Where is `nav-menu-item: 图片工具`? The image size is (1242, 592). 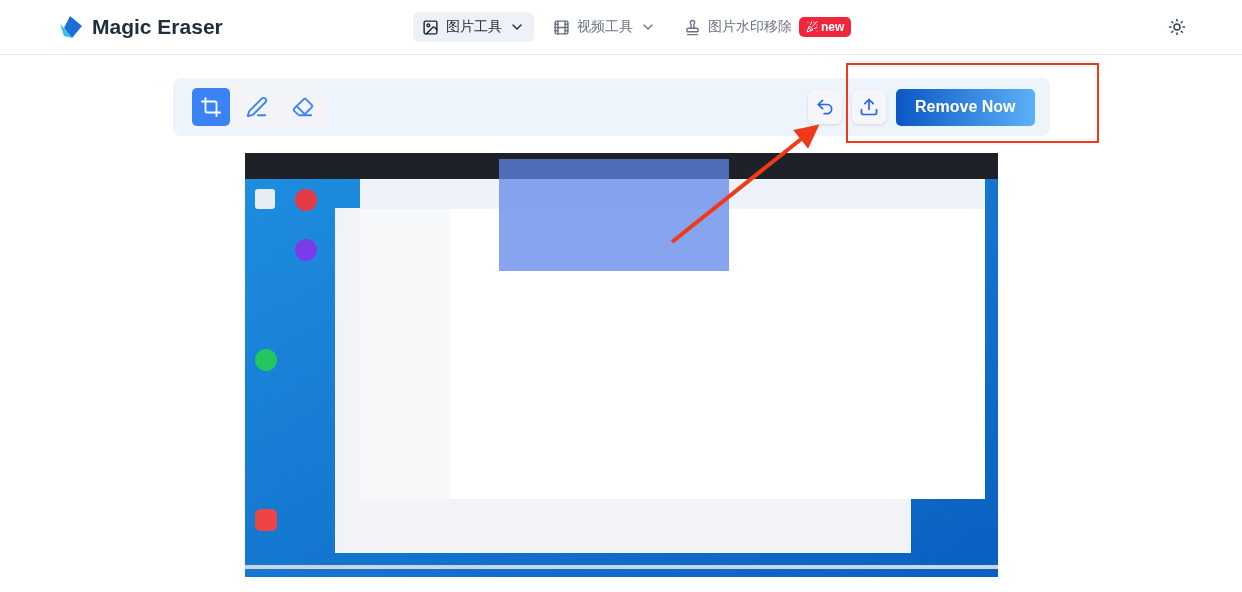 nav-menu-item: 图片工具 is located at coordinates (473, 27).